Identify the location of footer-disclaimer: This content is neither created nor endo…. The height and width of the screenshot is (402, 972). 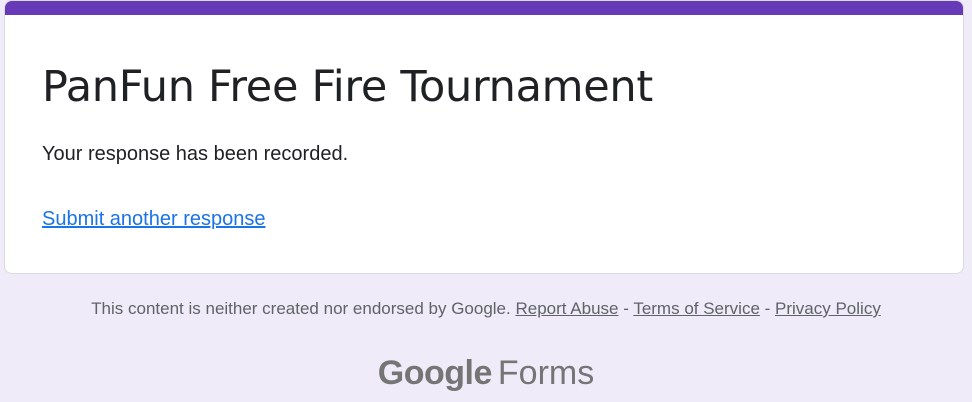
(301, 308).